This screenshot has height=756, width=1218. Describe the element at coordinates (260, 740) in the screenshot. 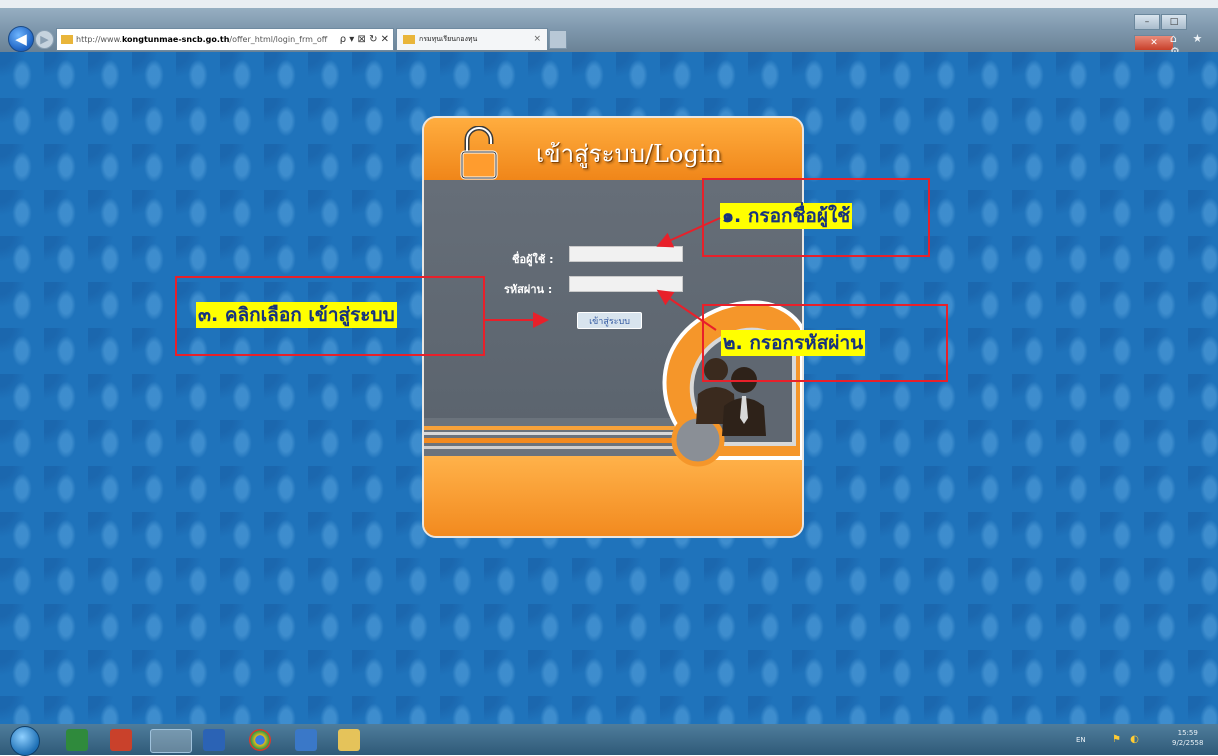

I see `chrome-icon` at that location.